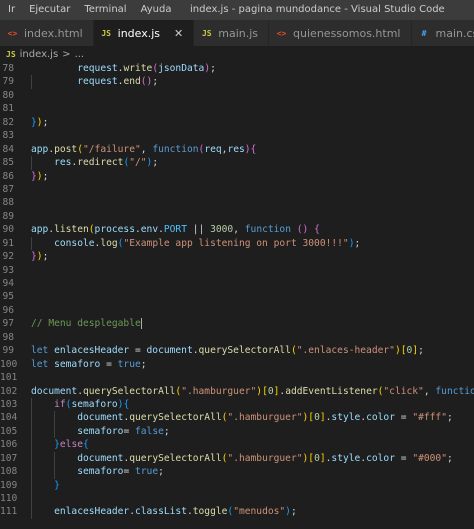 The image size is (474, 529). What do you see at coordinates (175, 230) in the screenshot?
I see `code-token: PORT` at bounding box center [175, 230].